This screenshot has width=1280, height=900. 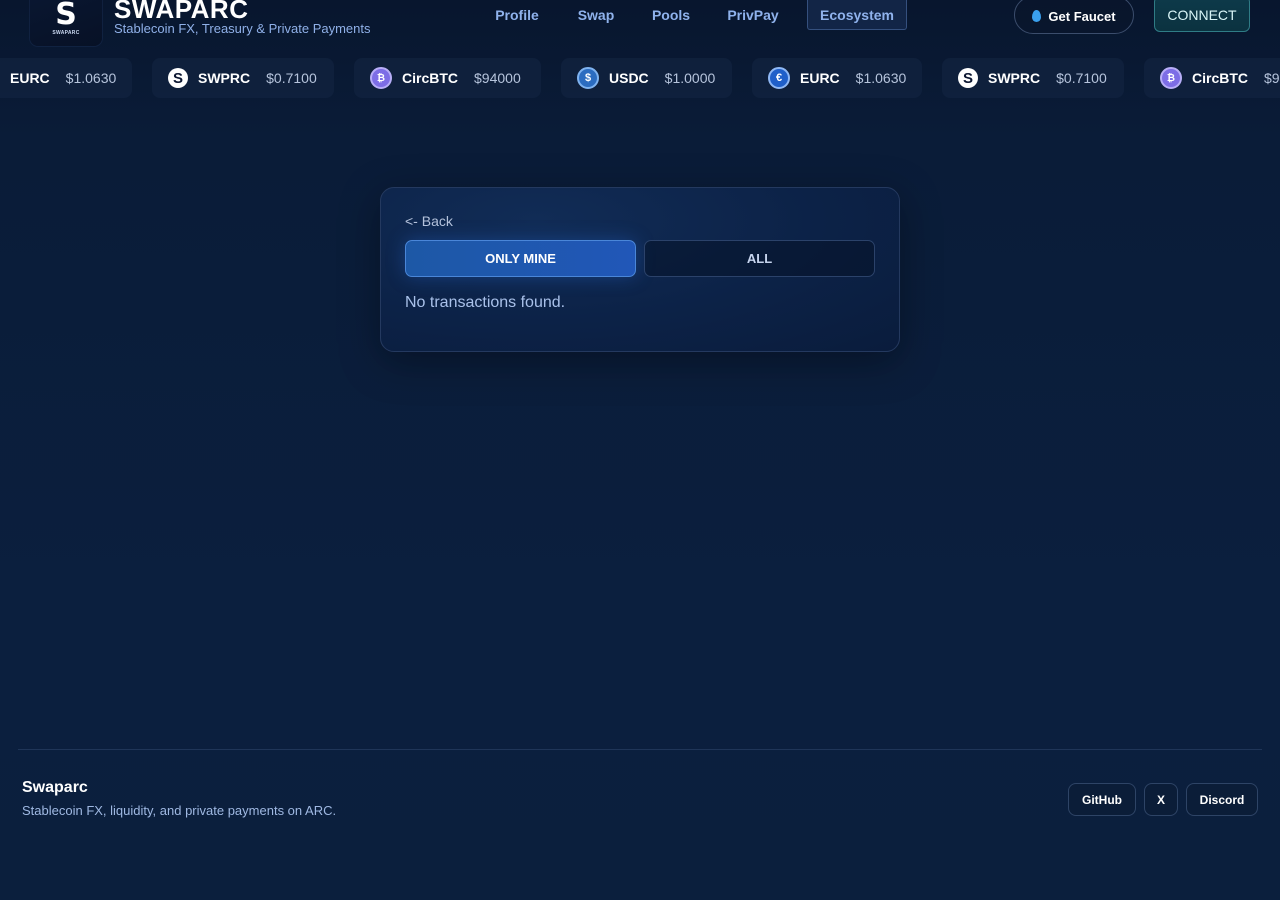 I want to click on ticker-chip: $ USDC $1.0000, so click(x=646, y=78).